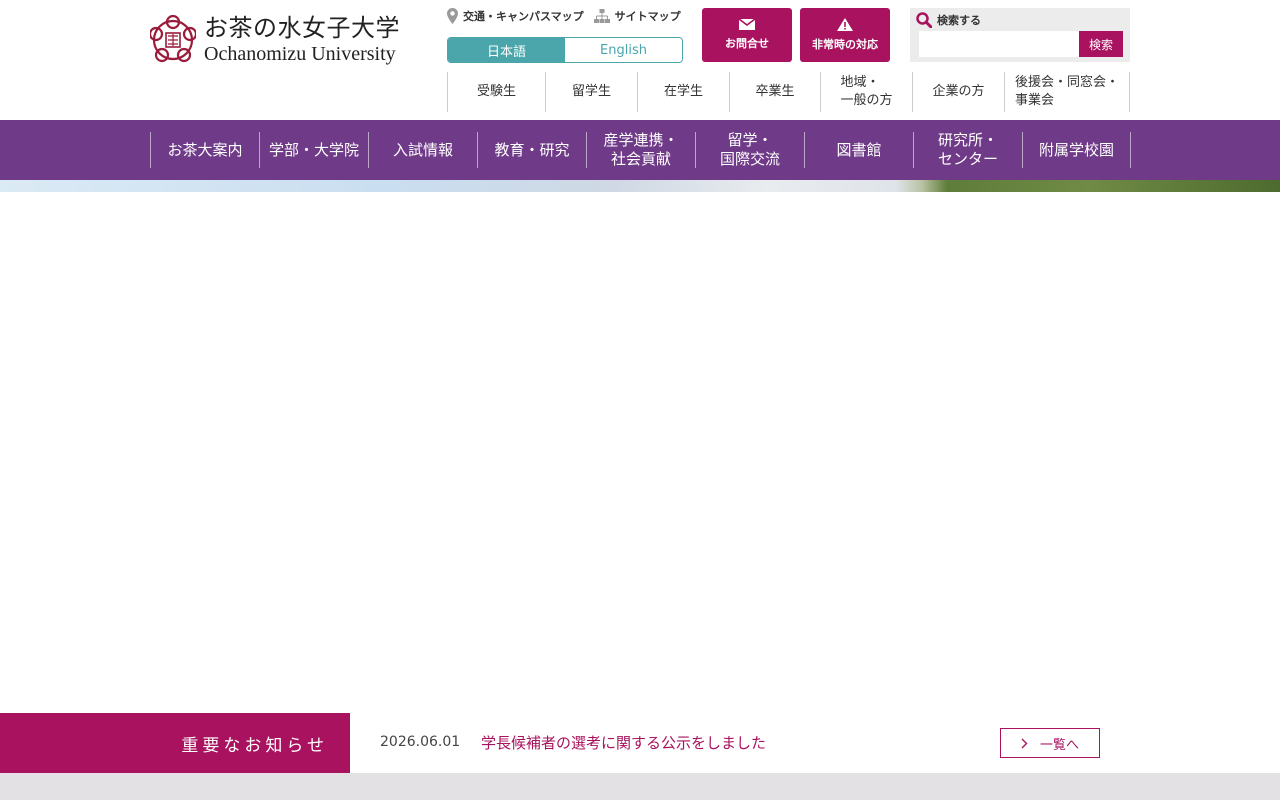  Describe the element at coordinates (300, 54) in the screenshot. I see `logo-english-name: Ochanomizu University` at that location.